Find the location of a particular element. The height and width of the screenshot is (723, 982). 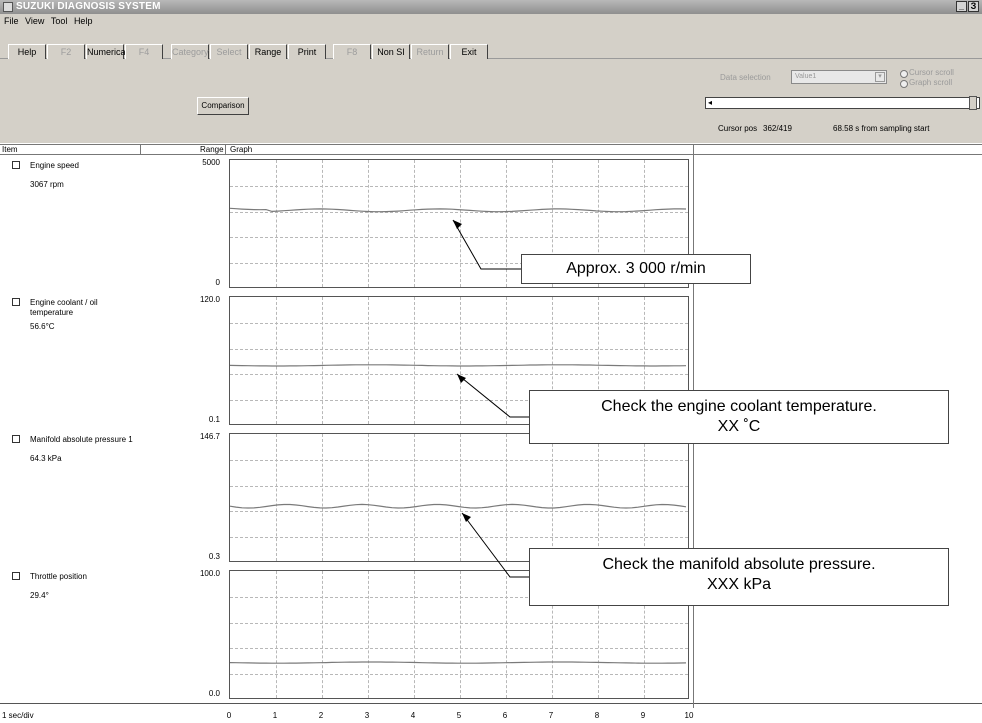

callout-text: Check the manifold absolute pressure. is located at coordinates (739, 564).